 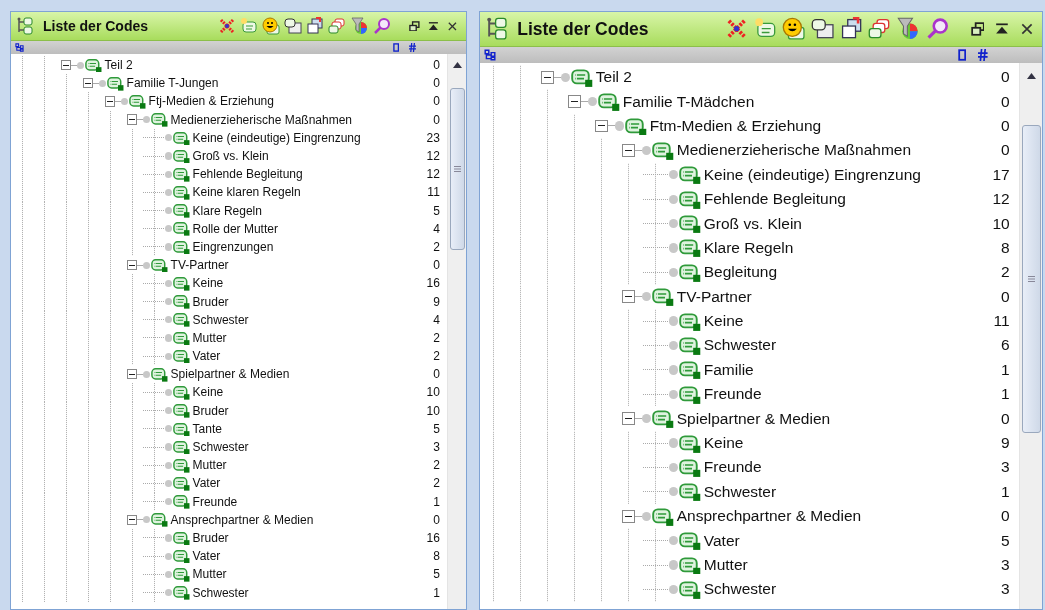 What do you see at coordinates (246, 192) in the screenshot?
I see `code-label: Keine klaren Regeln` at bounding box center [246, 192].